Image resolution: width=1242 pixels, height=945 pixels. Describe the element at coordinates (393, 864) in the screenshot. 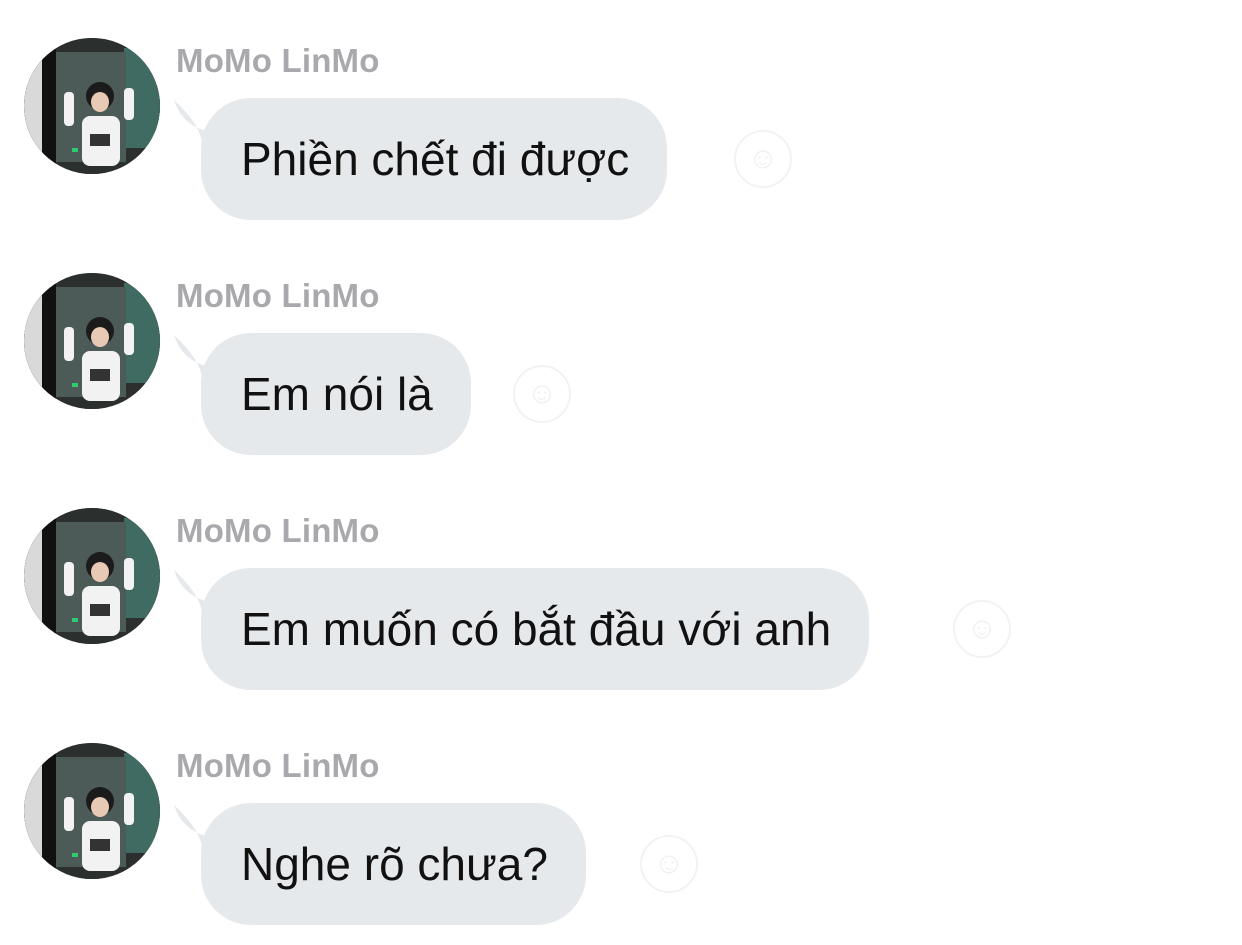

I see `message-bubble: Nghe rõ chưa?` at that location.